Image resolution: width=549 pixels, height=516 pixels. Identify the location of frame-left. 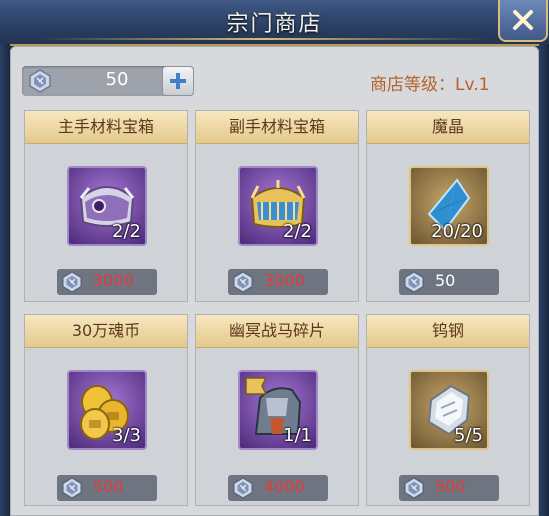
(5, 280).